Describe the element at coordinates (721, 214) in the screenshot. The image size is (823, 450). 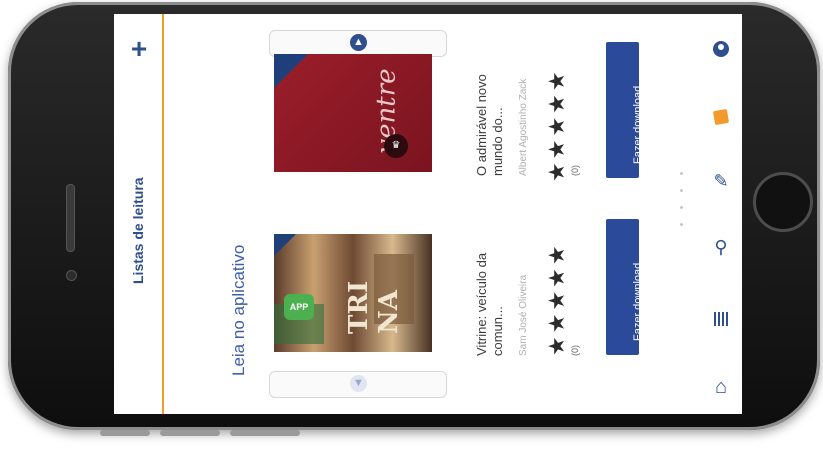
I see `toolbar: ✎ ⚲ ⌂` at that location.